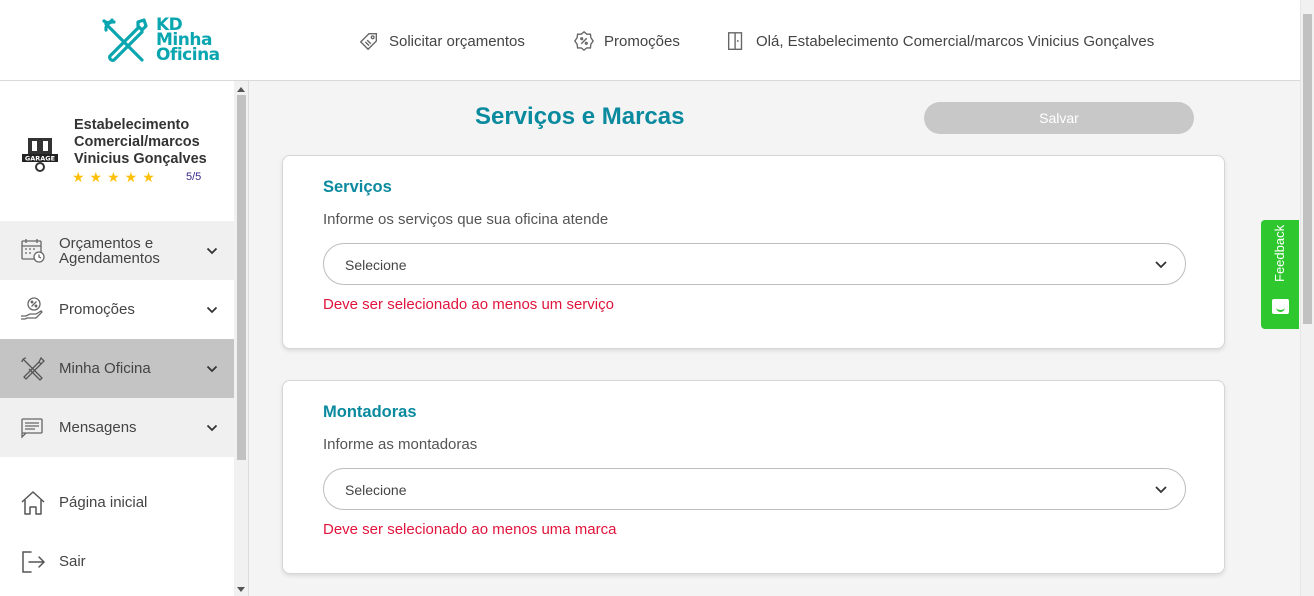 This screenshot has width=1314, height=596. Describe the element at coordinates (241, 89) in the screenshot. I see `scroll-up-arrow-icon` at that location.